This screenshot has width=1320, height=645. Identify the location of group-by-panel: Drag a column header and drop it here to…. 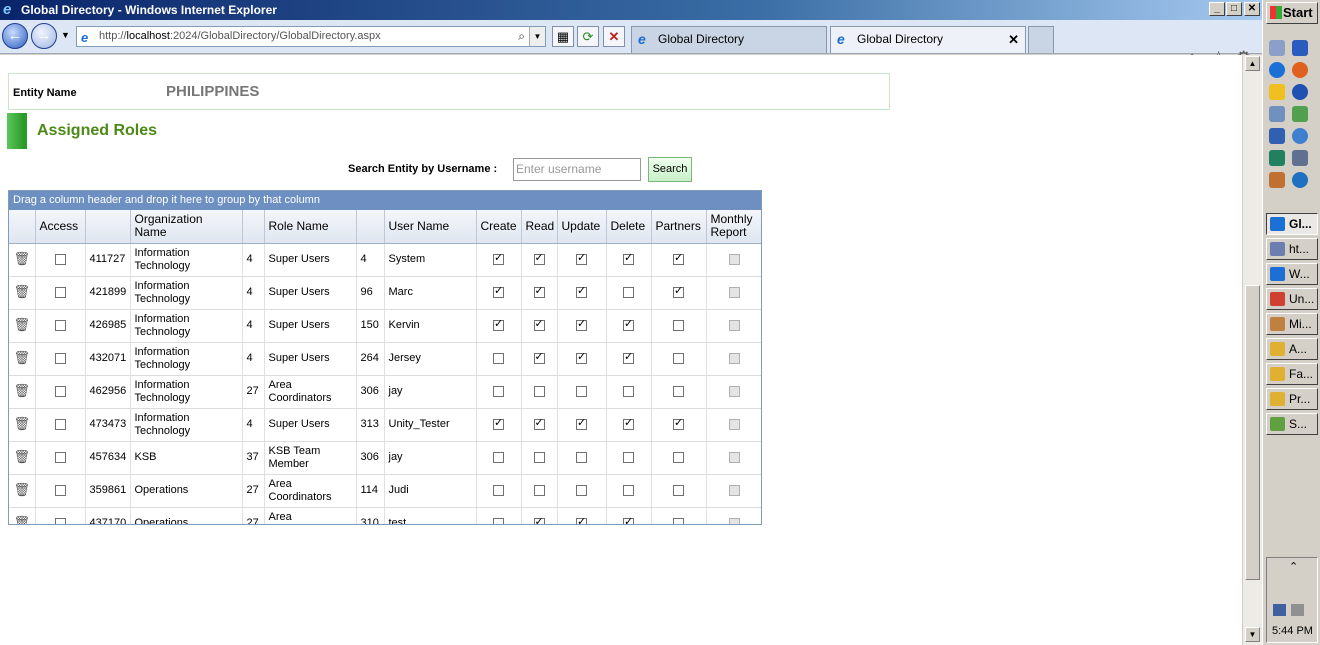
(385, 200).